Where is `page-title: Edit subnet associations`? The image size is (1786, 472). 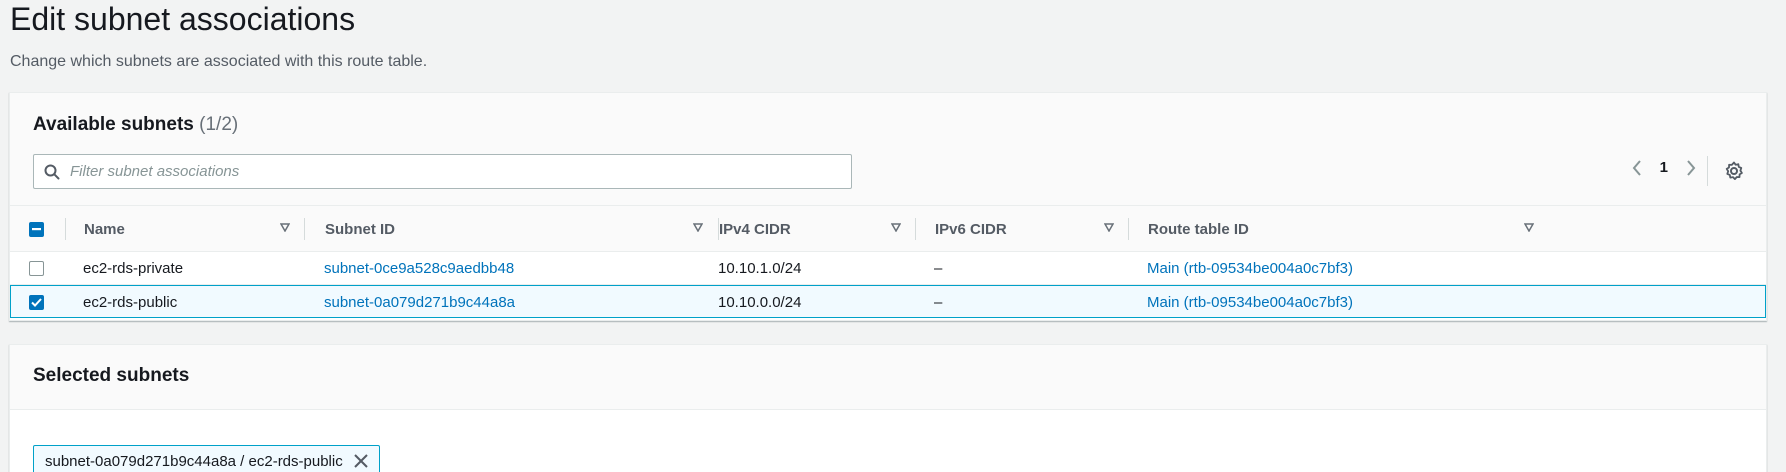 page-title: Edit subnet associations is located at coordinates (183, 19).